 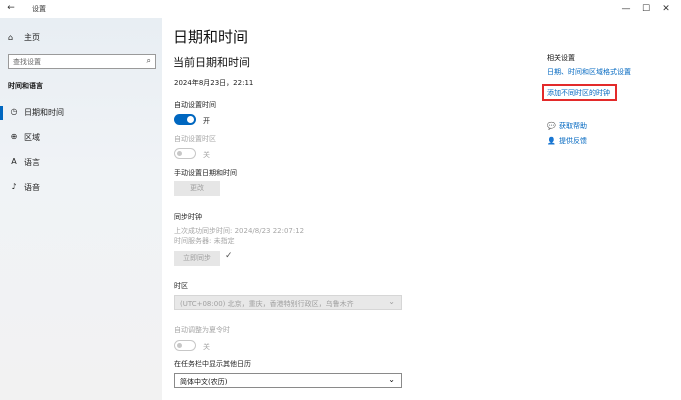 What do you see at coordinates (195, 139) in the screenshot?
I see `auto-timezone-label: 自动设置时区` at bounding box center [195, 139].